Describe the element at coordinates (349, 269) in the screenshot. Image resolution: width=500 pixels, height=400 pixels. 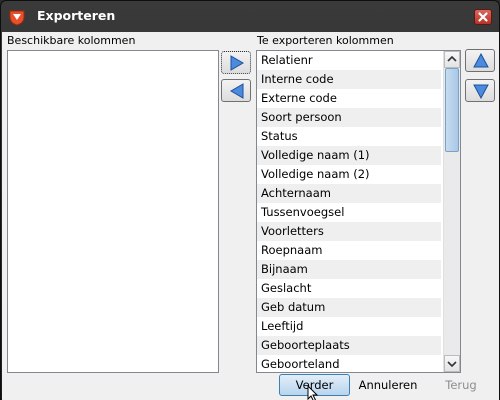
I see `list-item: Bijnaam` at that location.